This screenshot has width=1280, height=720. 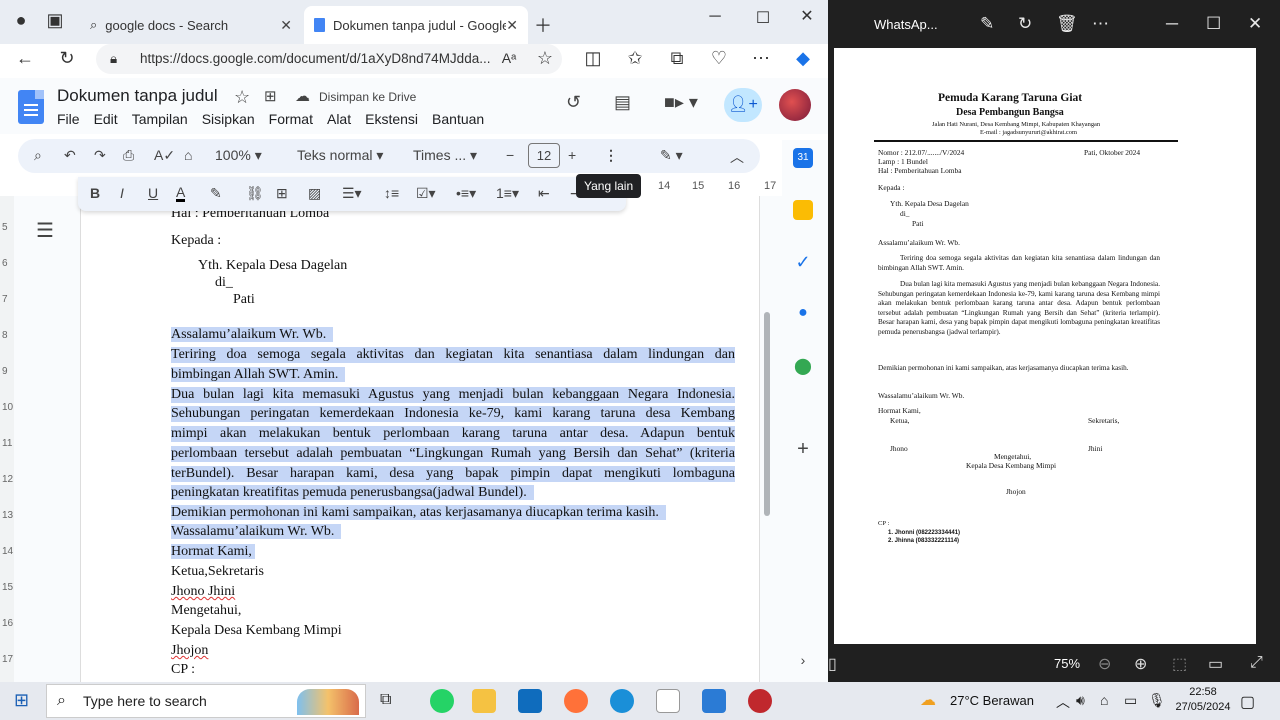 I want to click on edit-icon: ✎, so click(x=987, y=24).